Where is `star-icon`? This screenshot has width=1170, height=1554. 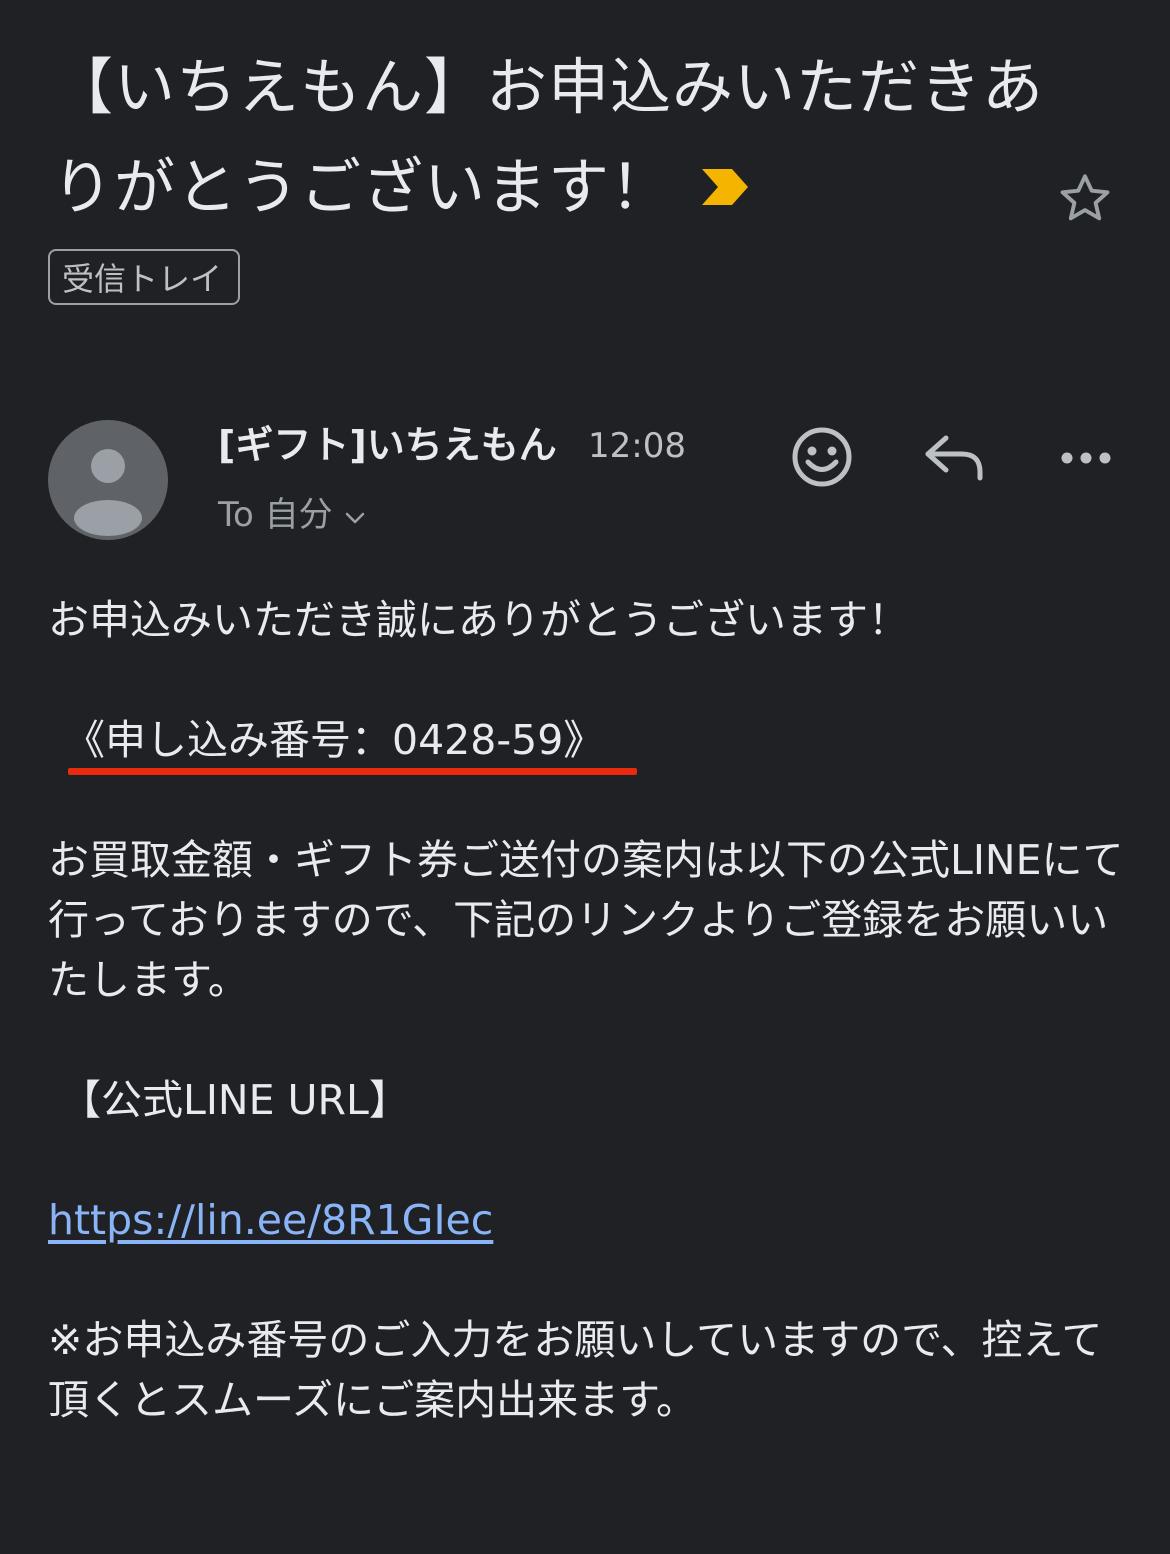
star-icon is located at coordinates (1085, 199).